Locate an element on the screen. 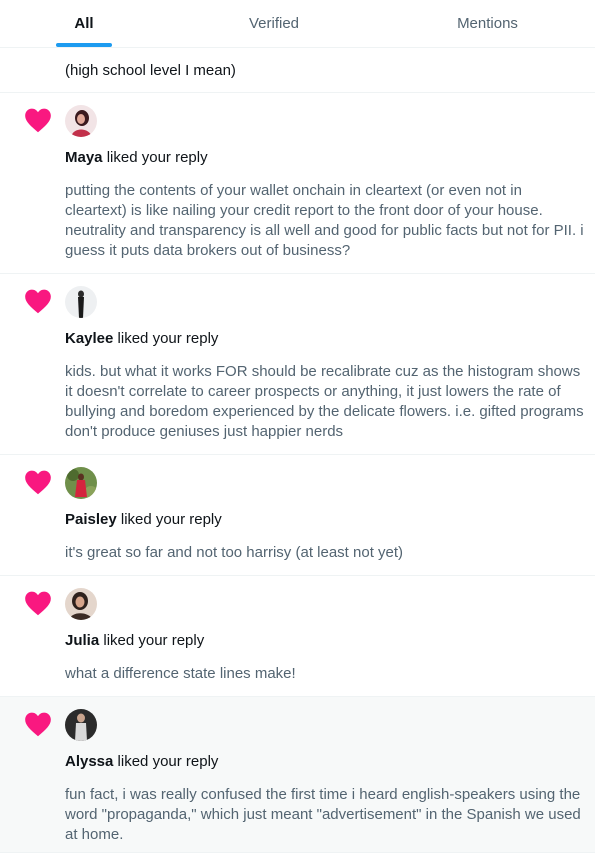  tab-mentions: Mentions is located at coordinates (487, 23).